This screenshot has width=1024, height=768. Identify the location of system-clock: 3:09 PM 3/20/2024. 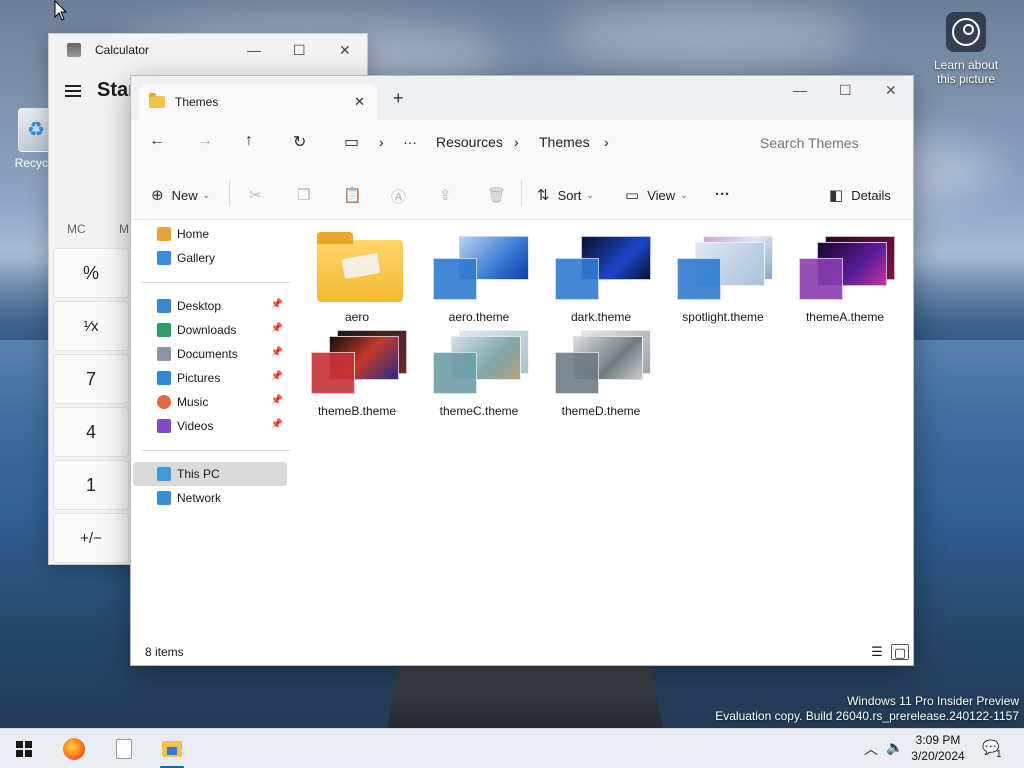
(938, 748).